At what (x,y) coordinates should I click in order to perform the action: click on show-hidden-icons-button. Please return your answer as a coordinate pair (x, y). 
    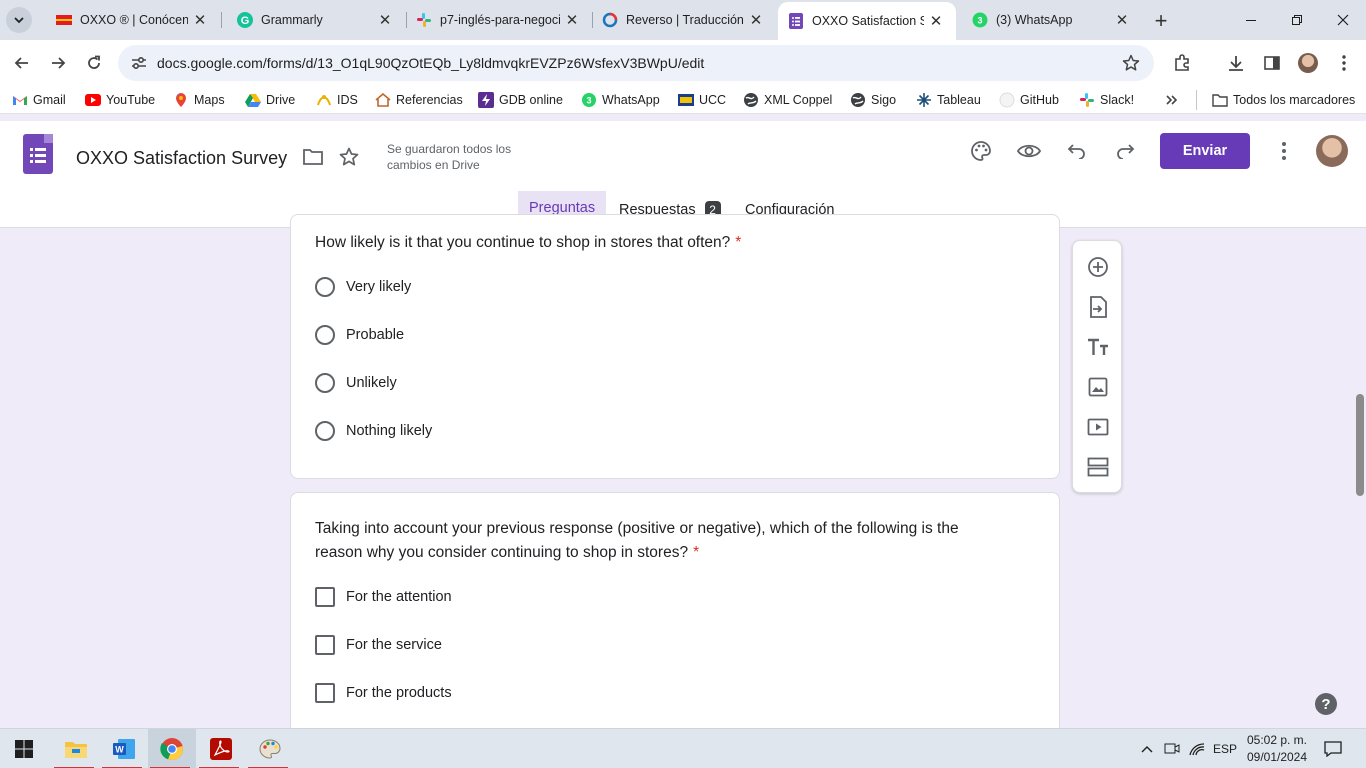
    Looking at the image, I should click on (1147, 749).